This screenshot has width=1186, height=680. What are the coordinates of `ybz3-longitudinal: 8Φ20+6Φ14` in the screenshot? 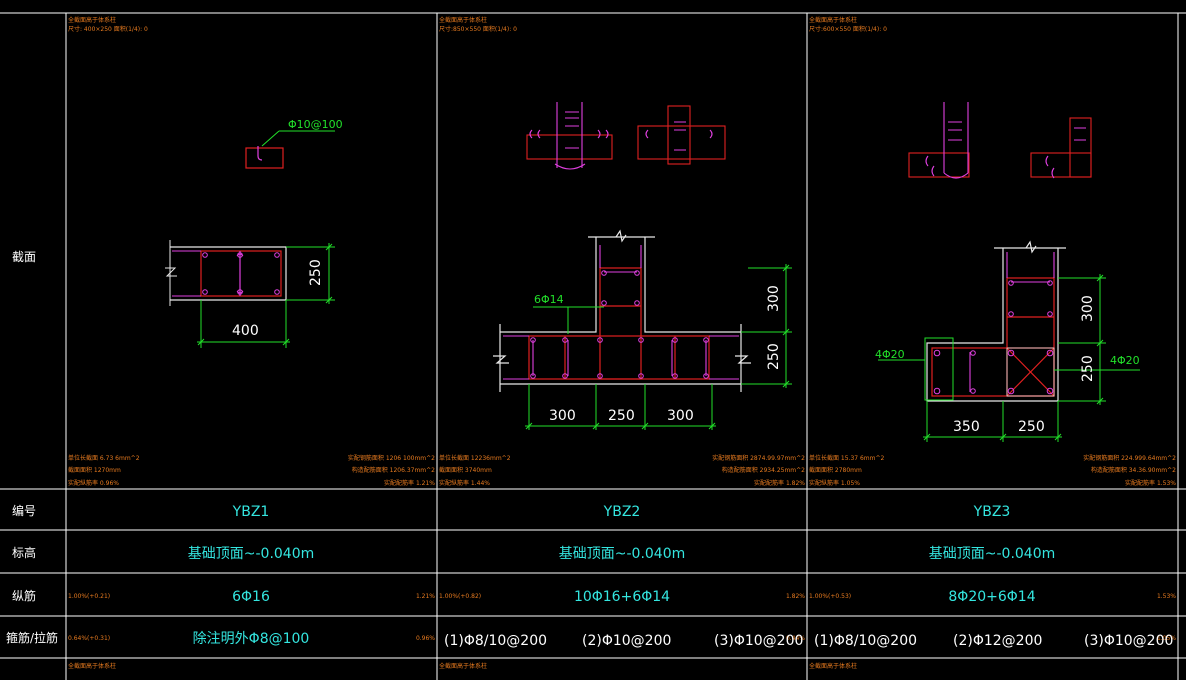 It's located at (991, 597).